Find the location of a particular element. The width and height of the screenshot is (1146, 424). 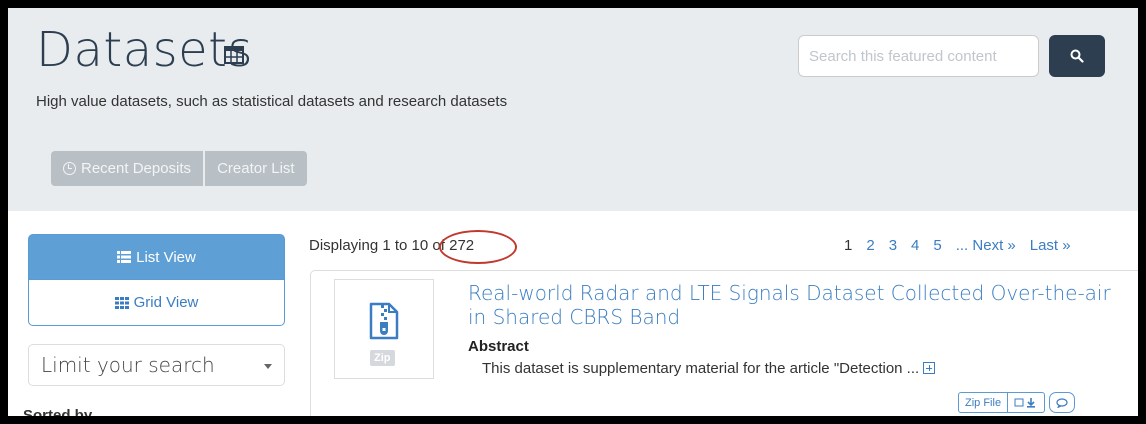

download-icon is located at coordinates (1025, 403).